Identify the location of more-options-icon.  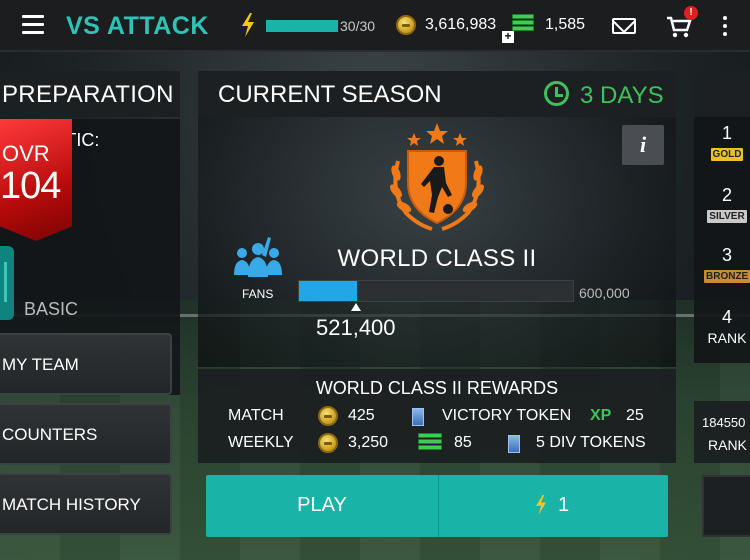
(725, 27).